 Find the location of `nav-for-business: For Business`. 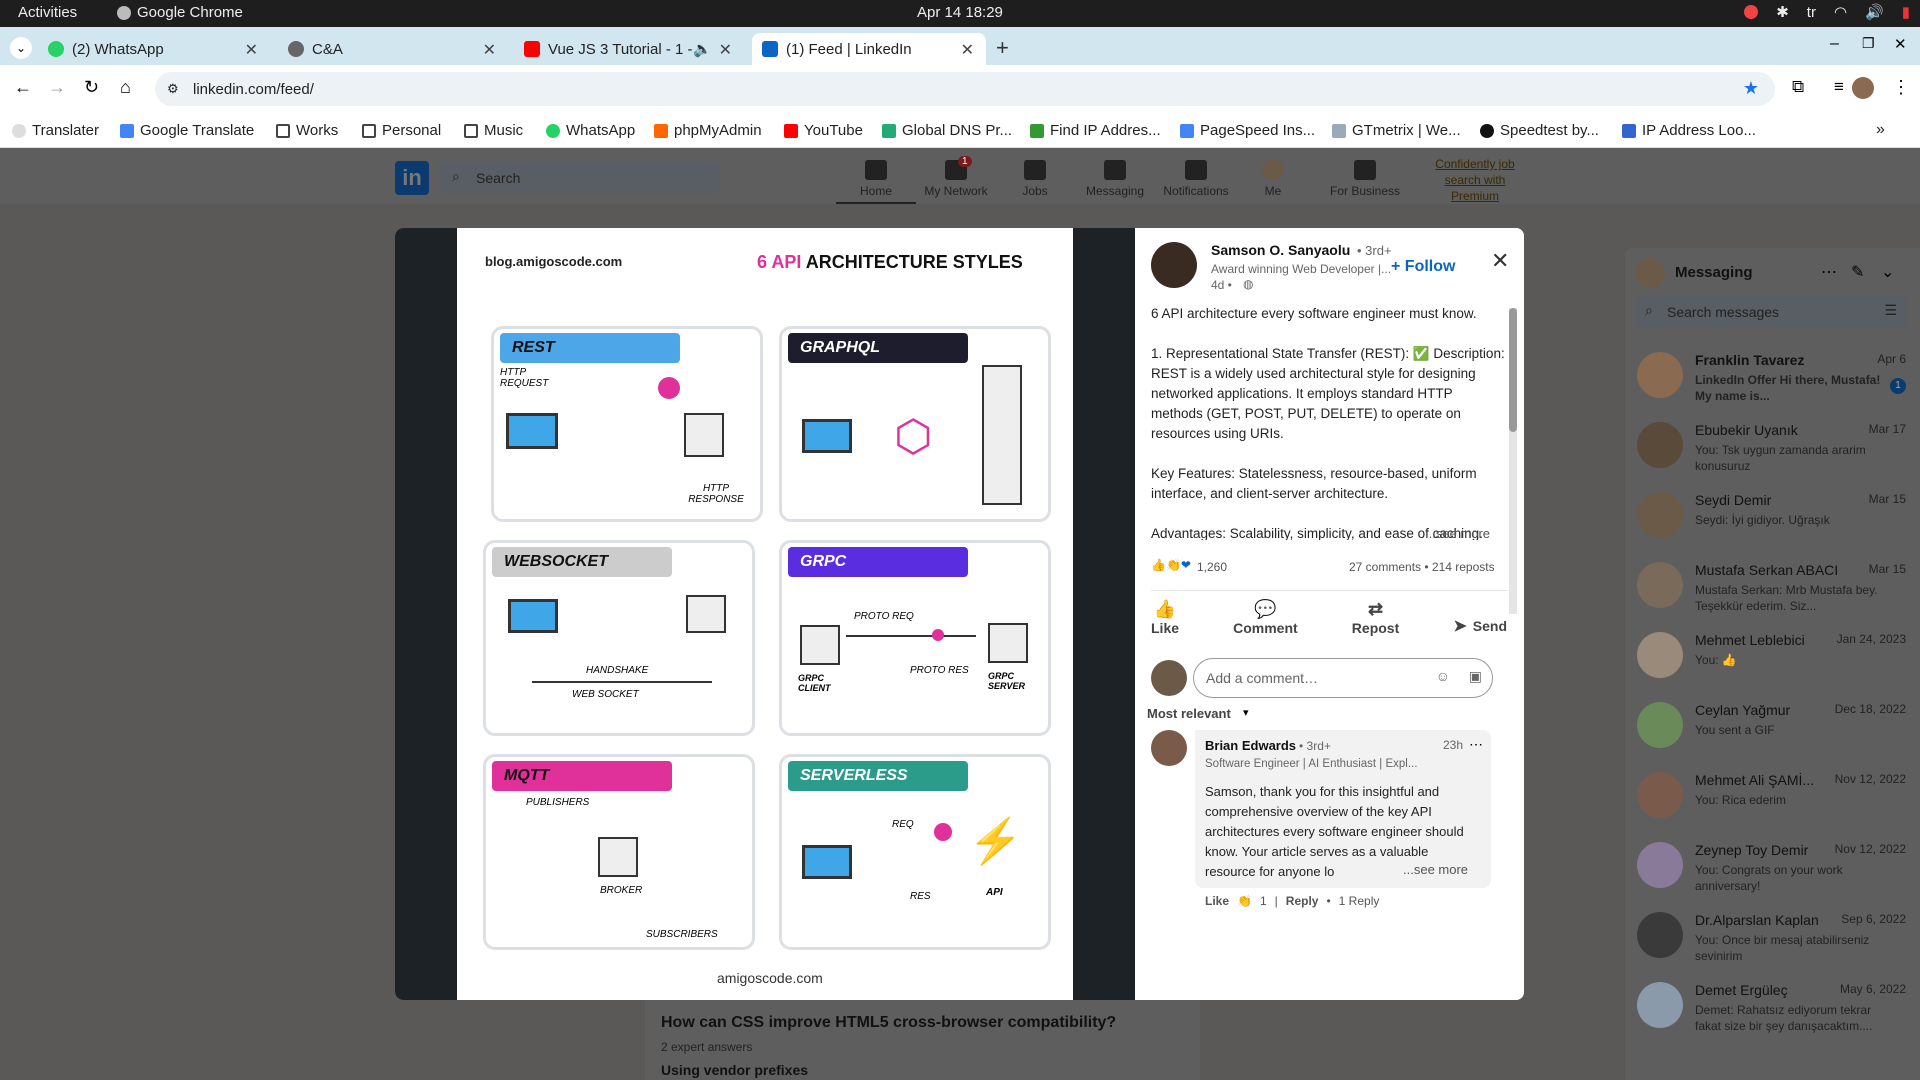

nav-for-business: For Business is located at coordinates (1365, 179).